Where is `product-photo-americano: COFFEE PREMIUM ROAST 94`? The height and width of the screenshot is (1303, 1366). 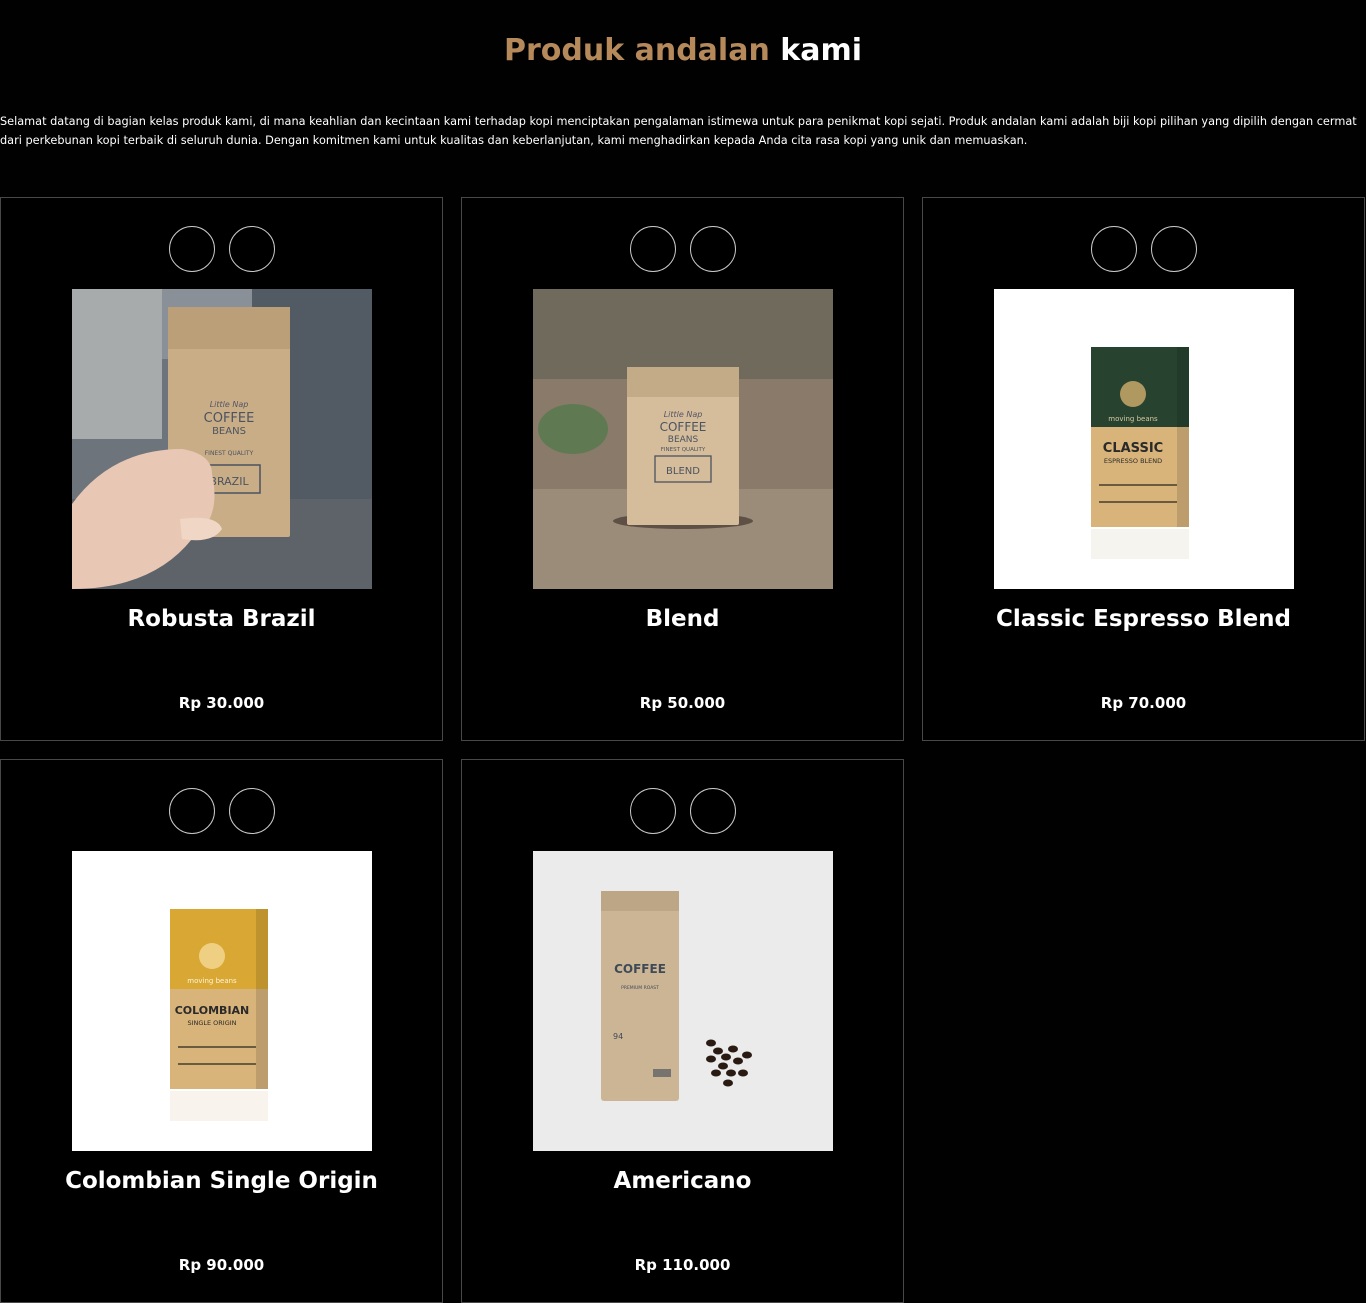
product-photo-americano: COFFEE PREMIUM ROAST 94 is located at coordinates (683, 1001).